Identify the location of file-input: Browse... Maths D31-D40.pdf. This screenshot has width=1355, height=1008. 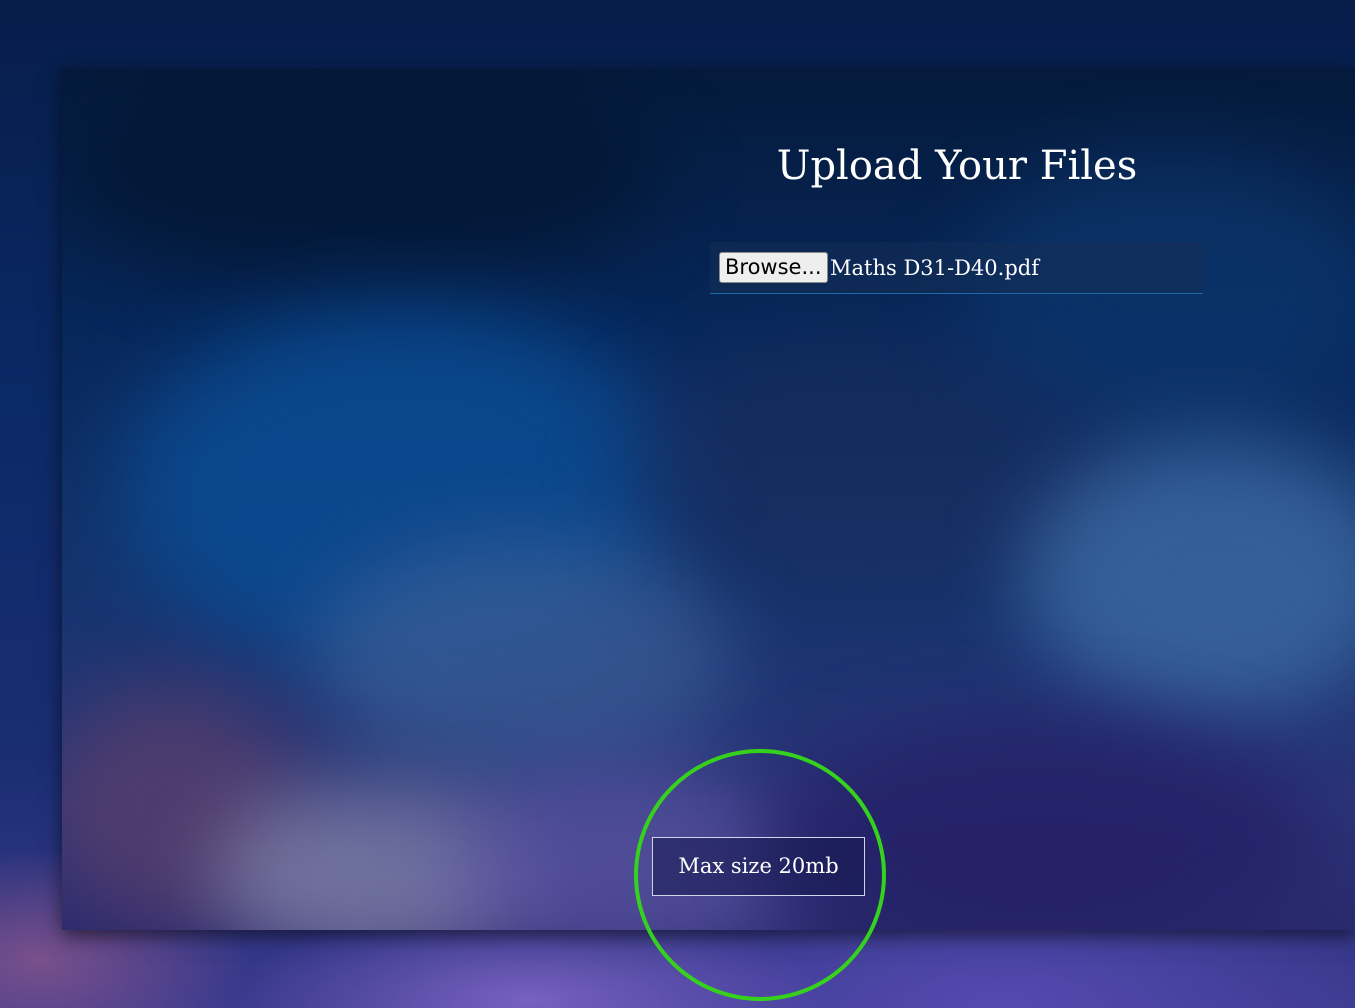
(956, 268).